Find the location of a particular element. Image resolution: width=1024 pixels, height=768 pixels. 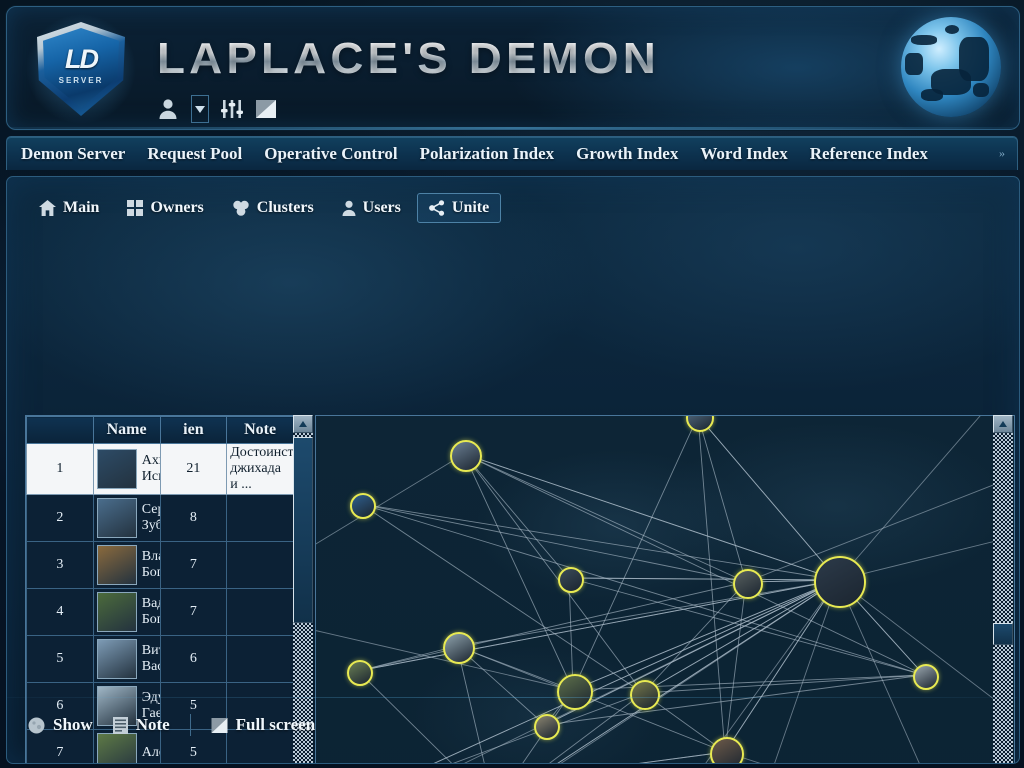

sliders-icon is located at coordinates (232, 109).